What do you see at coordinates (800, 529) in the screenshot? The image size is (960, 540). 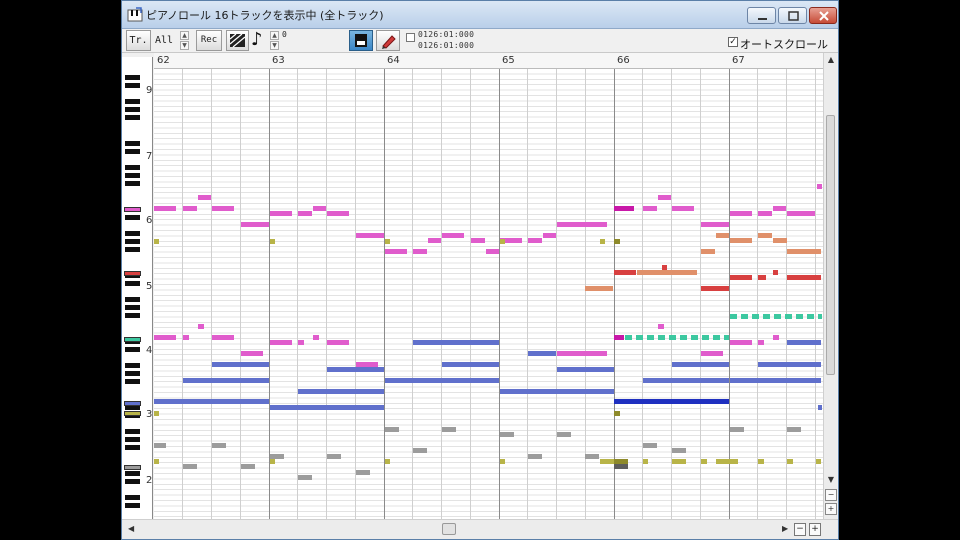 I see `zoom-out-horizontal-button: −` at bounding box center [800, 529].